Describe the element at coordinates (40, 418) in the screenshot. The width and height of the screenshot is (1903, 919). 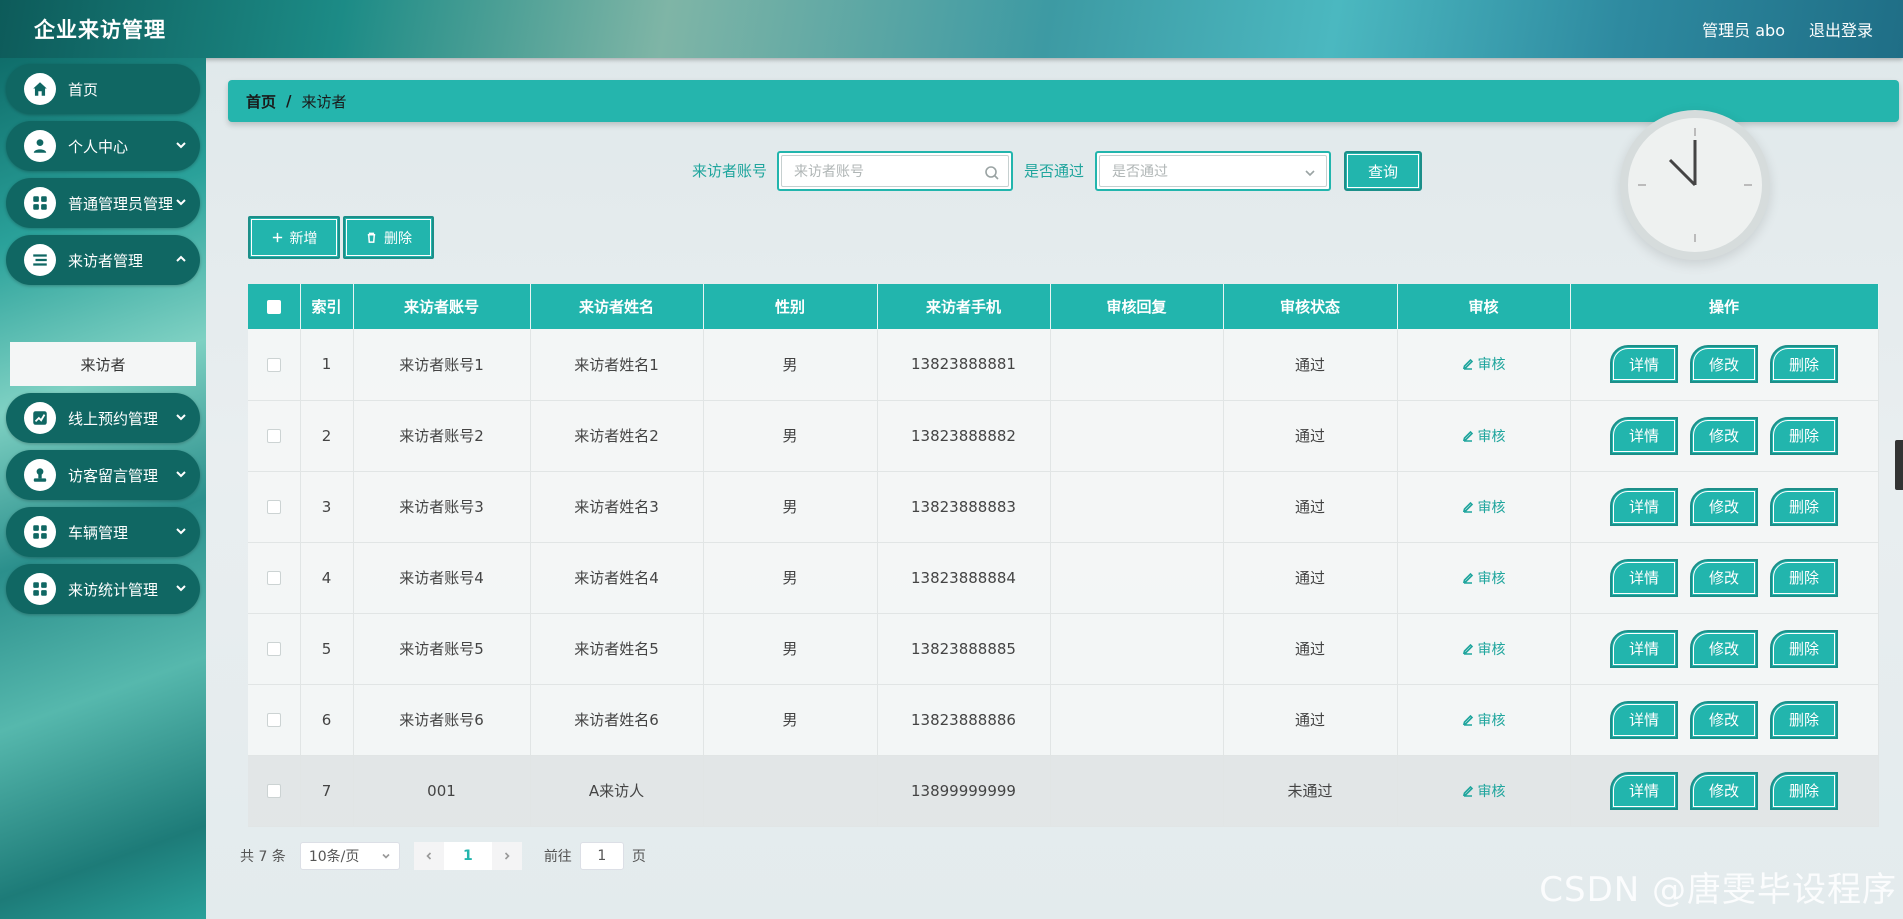
I see `chart-icon` at that location.